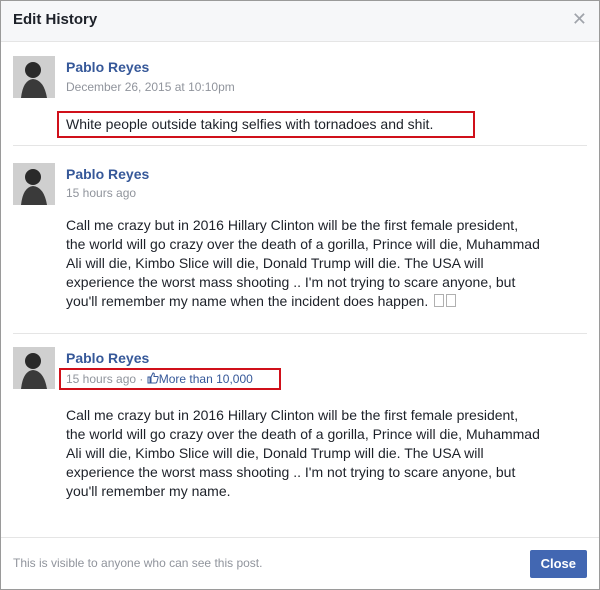 This screenshot has width=600, height=590. Describe the element at coordinates (206, 379) in the screenshot. I see `likes-count: More than 10,000` at that location.